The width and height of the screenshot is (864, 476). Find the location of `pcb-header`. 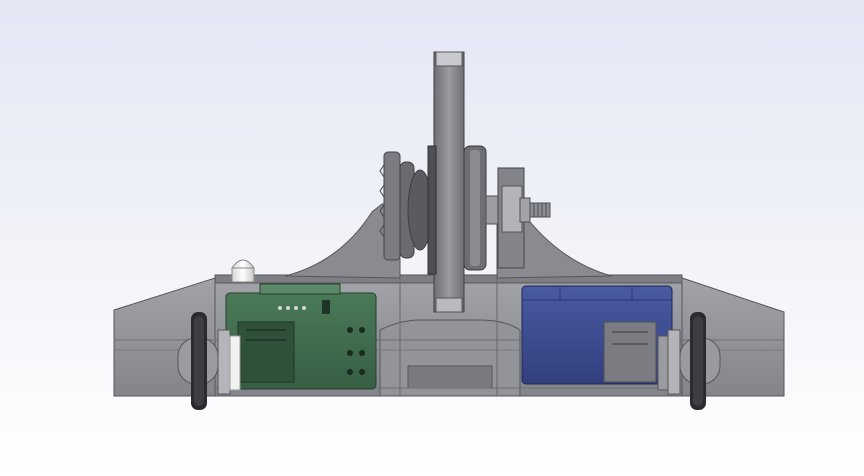

pcb-header is located at coordinates (300, 289).